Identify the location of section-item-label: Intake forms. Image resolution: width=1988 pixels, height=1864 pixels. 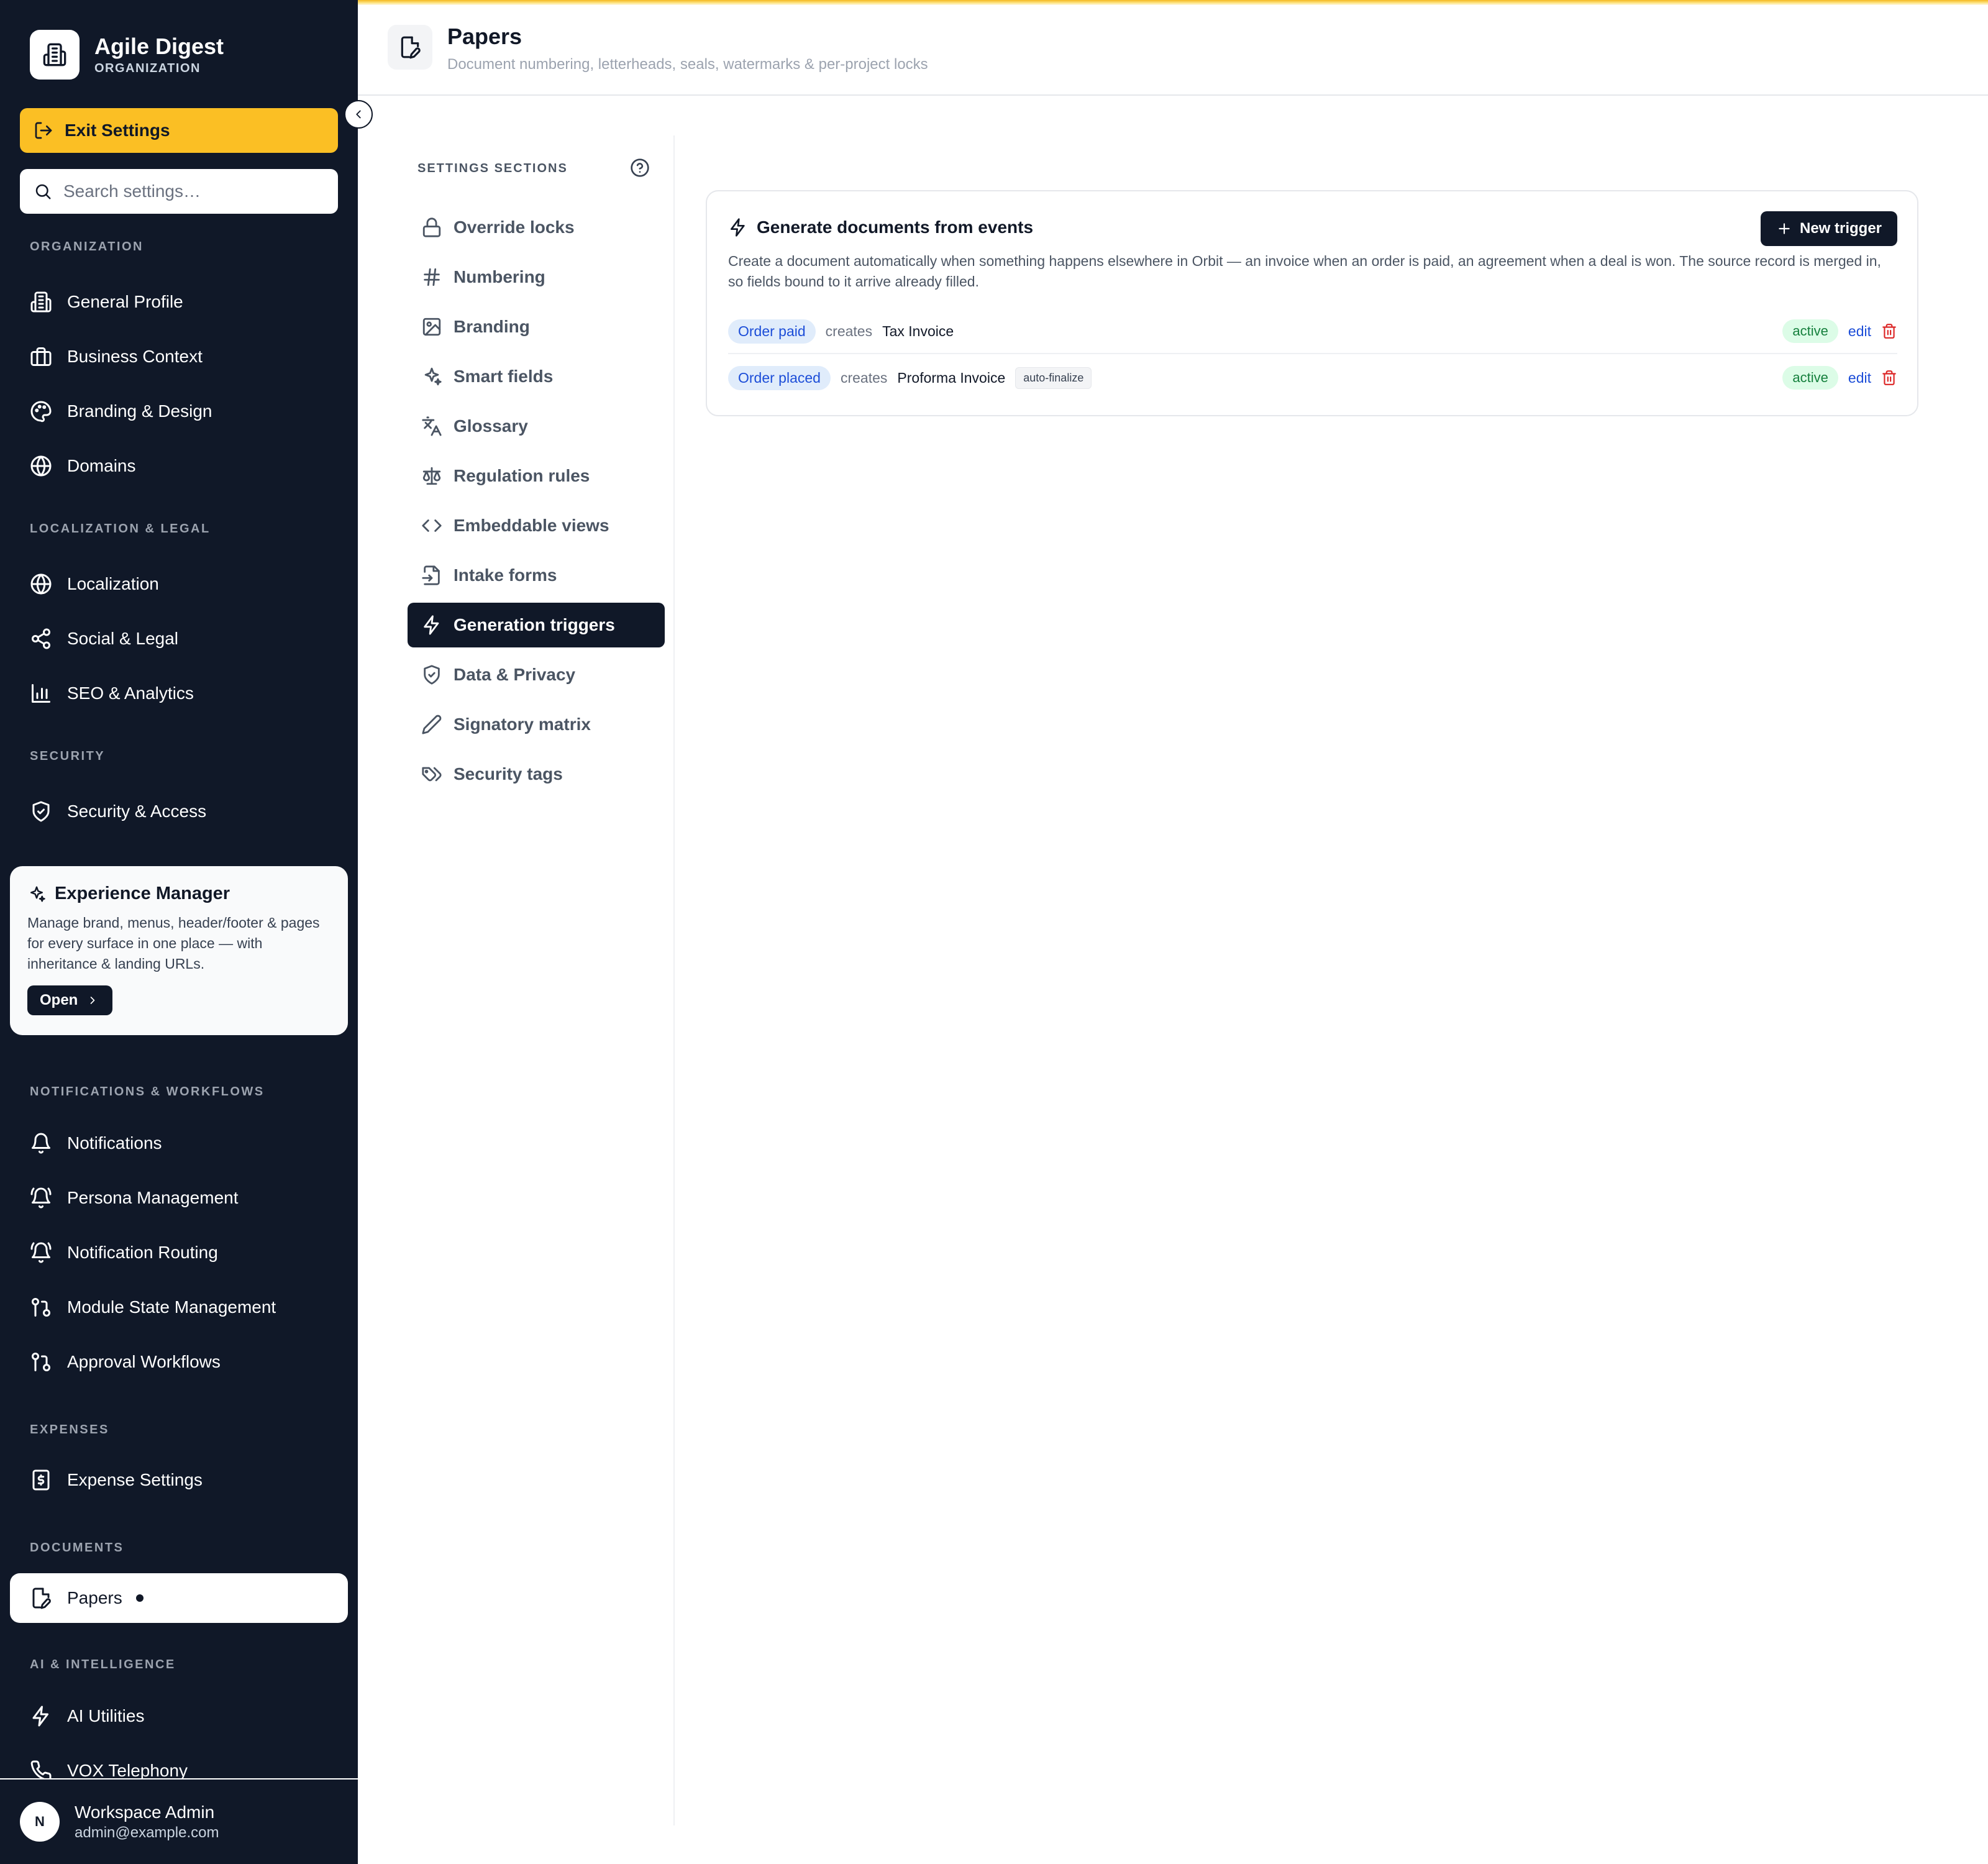
(505, 575).